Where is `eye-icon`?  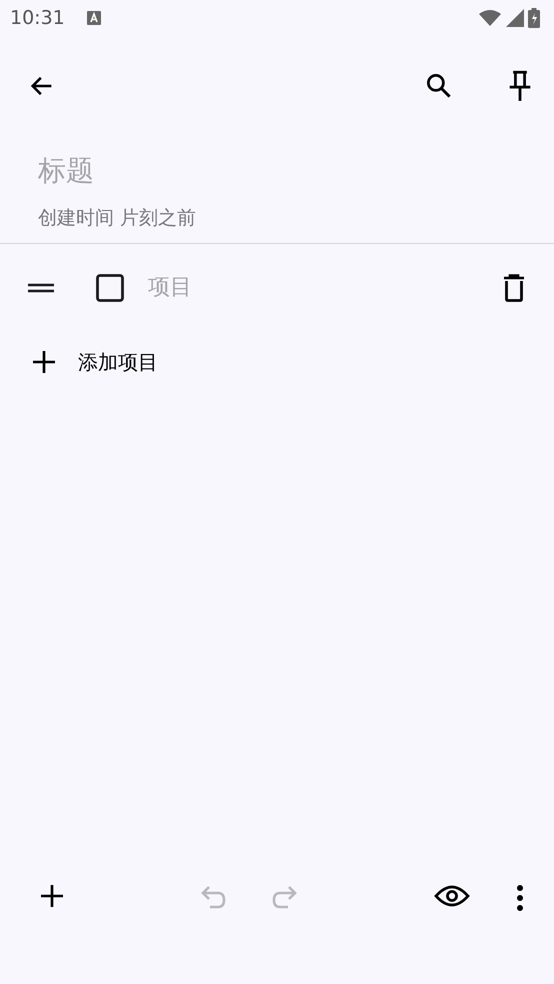 eye-icon is located at coordinates (452, 896).